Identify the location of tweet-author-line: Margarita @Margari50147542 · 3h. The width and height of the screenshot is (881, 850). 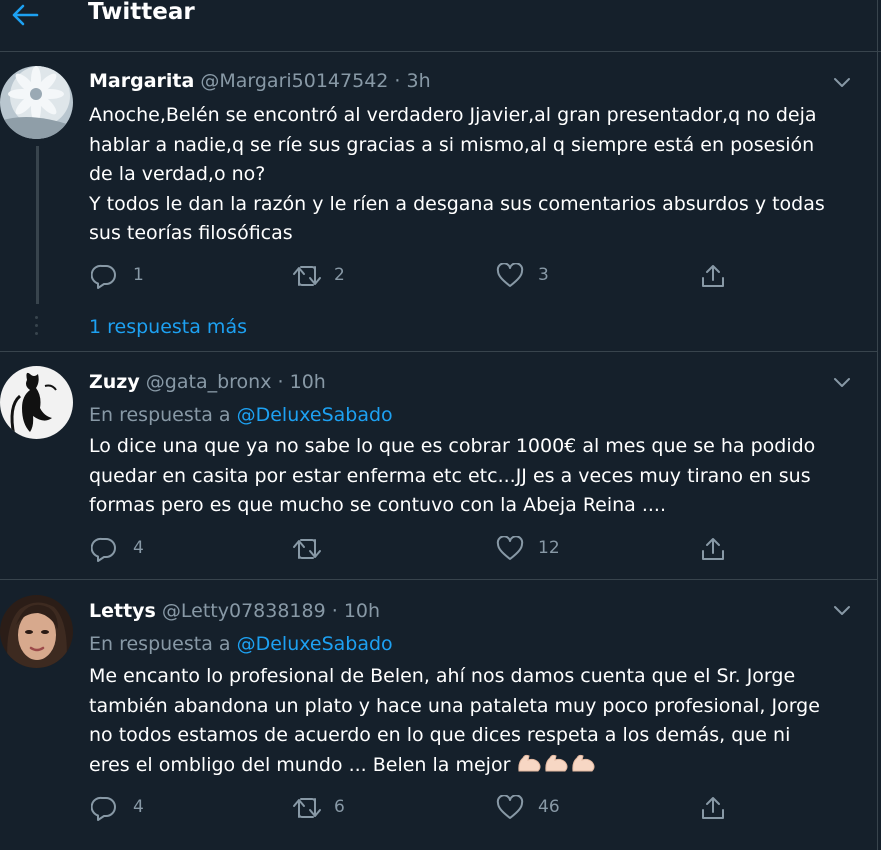
(260, 81).